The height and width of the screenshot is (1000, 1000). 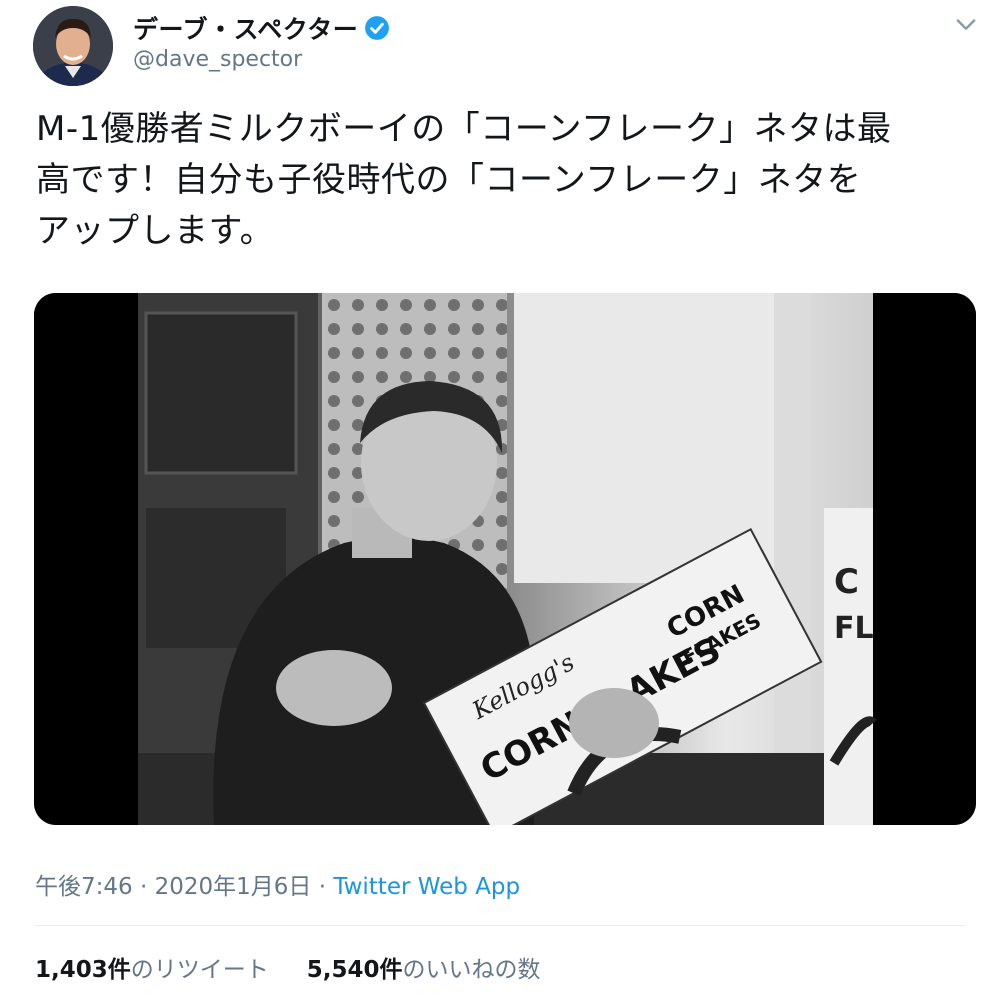 I want to click on user-handle: @dave_spector, so click(x=217, y=59).